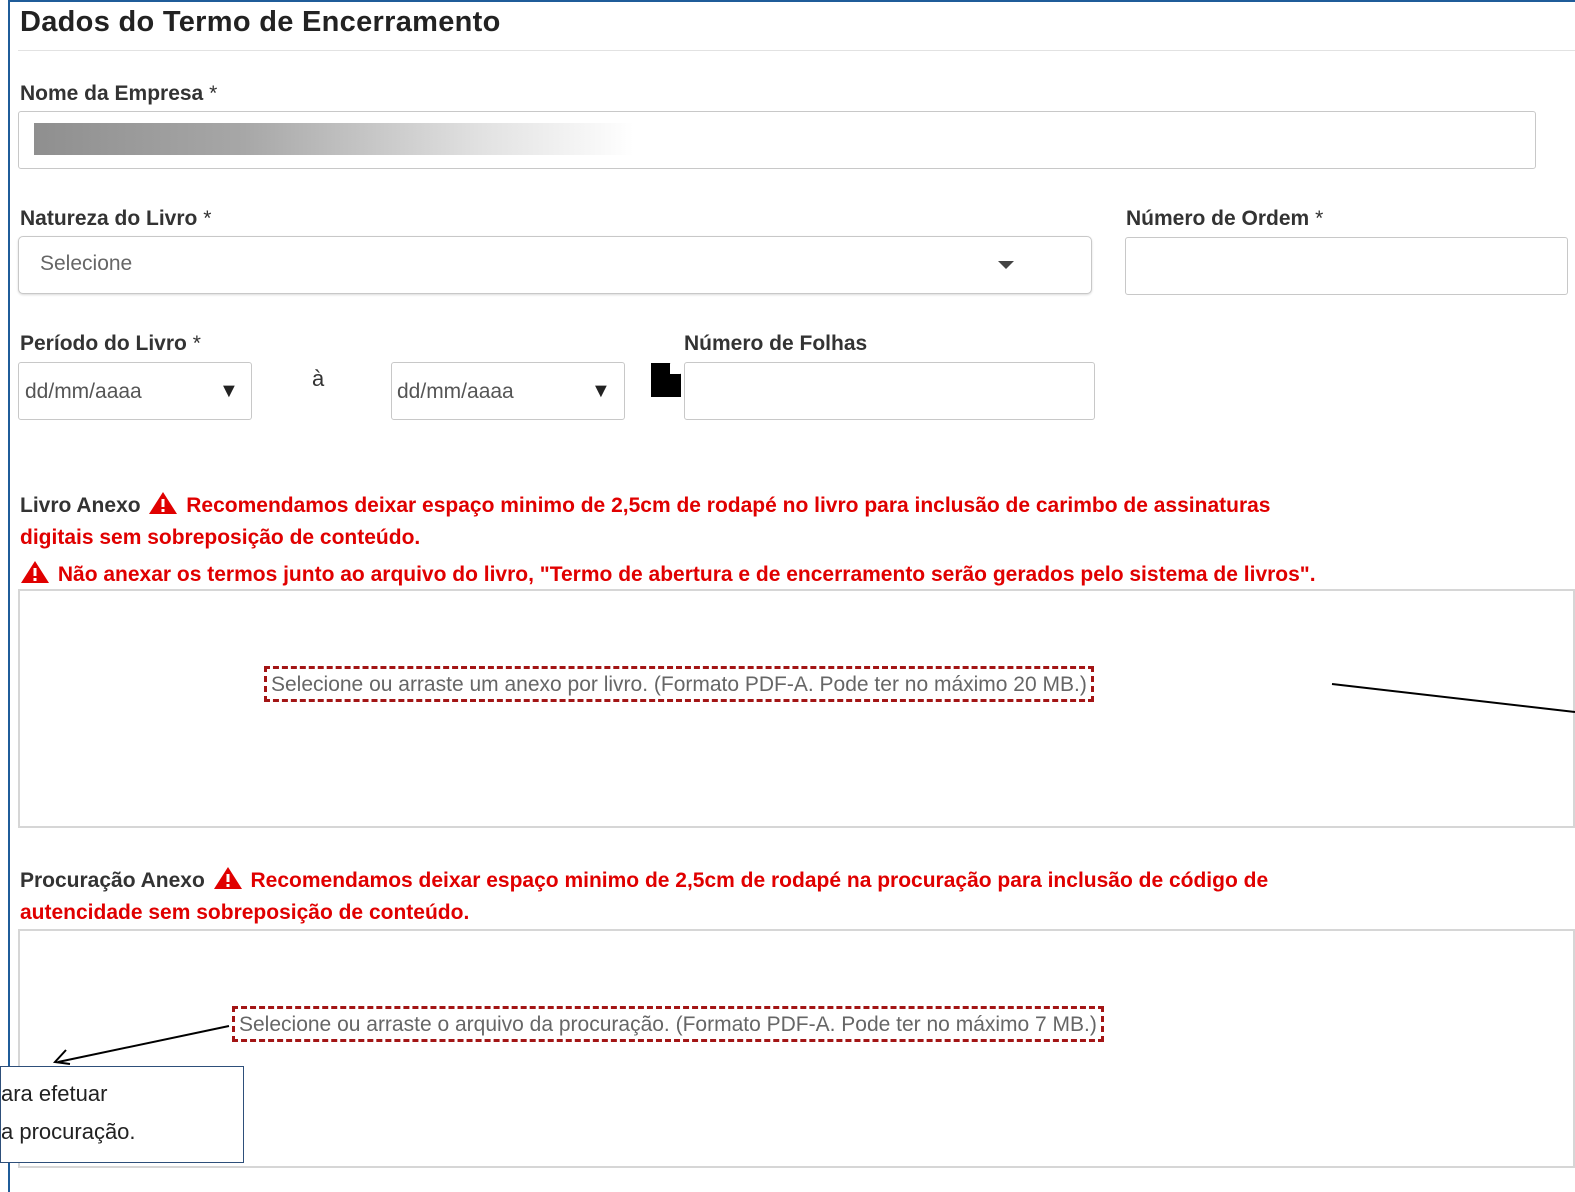 The height and width of the screenshot is (1192, 1575). What do you see at coordinates (796, 50) in the screenshot?
I see `title-divider` at bounding box center [796, 50].